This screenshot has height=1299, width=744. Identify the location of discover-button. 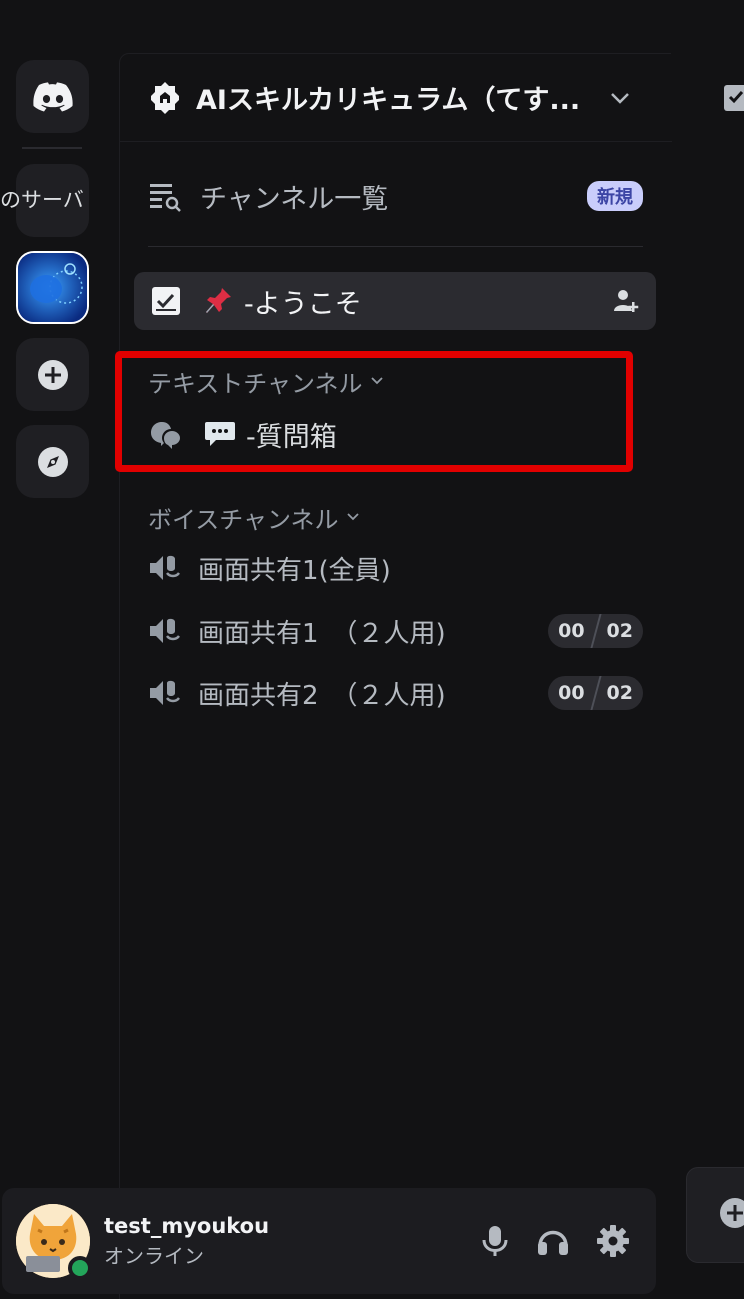
(52, 461).